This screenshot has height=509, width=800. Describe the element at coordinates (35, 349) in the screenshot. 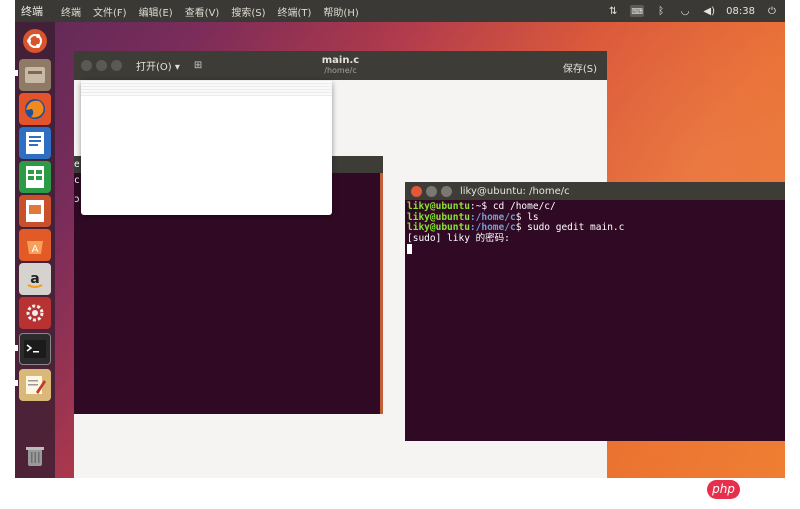

I see `terminal-icon` at that location.